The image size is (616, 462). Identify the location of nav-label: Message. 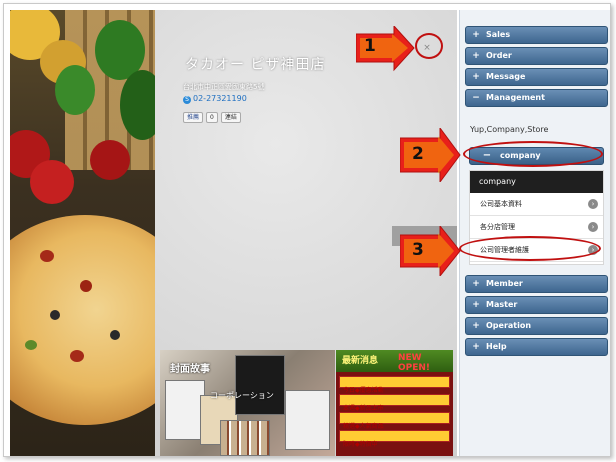
(506, 76).